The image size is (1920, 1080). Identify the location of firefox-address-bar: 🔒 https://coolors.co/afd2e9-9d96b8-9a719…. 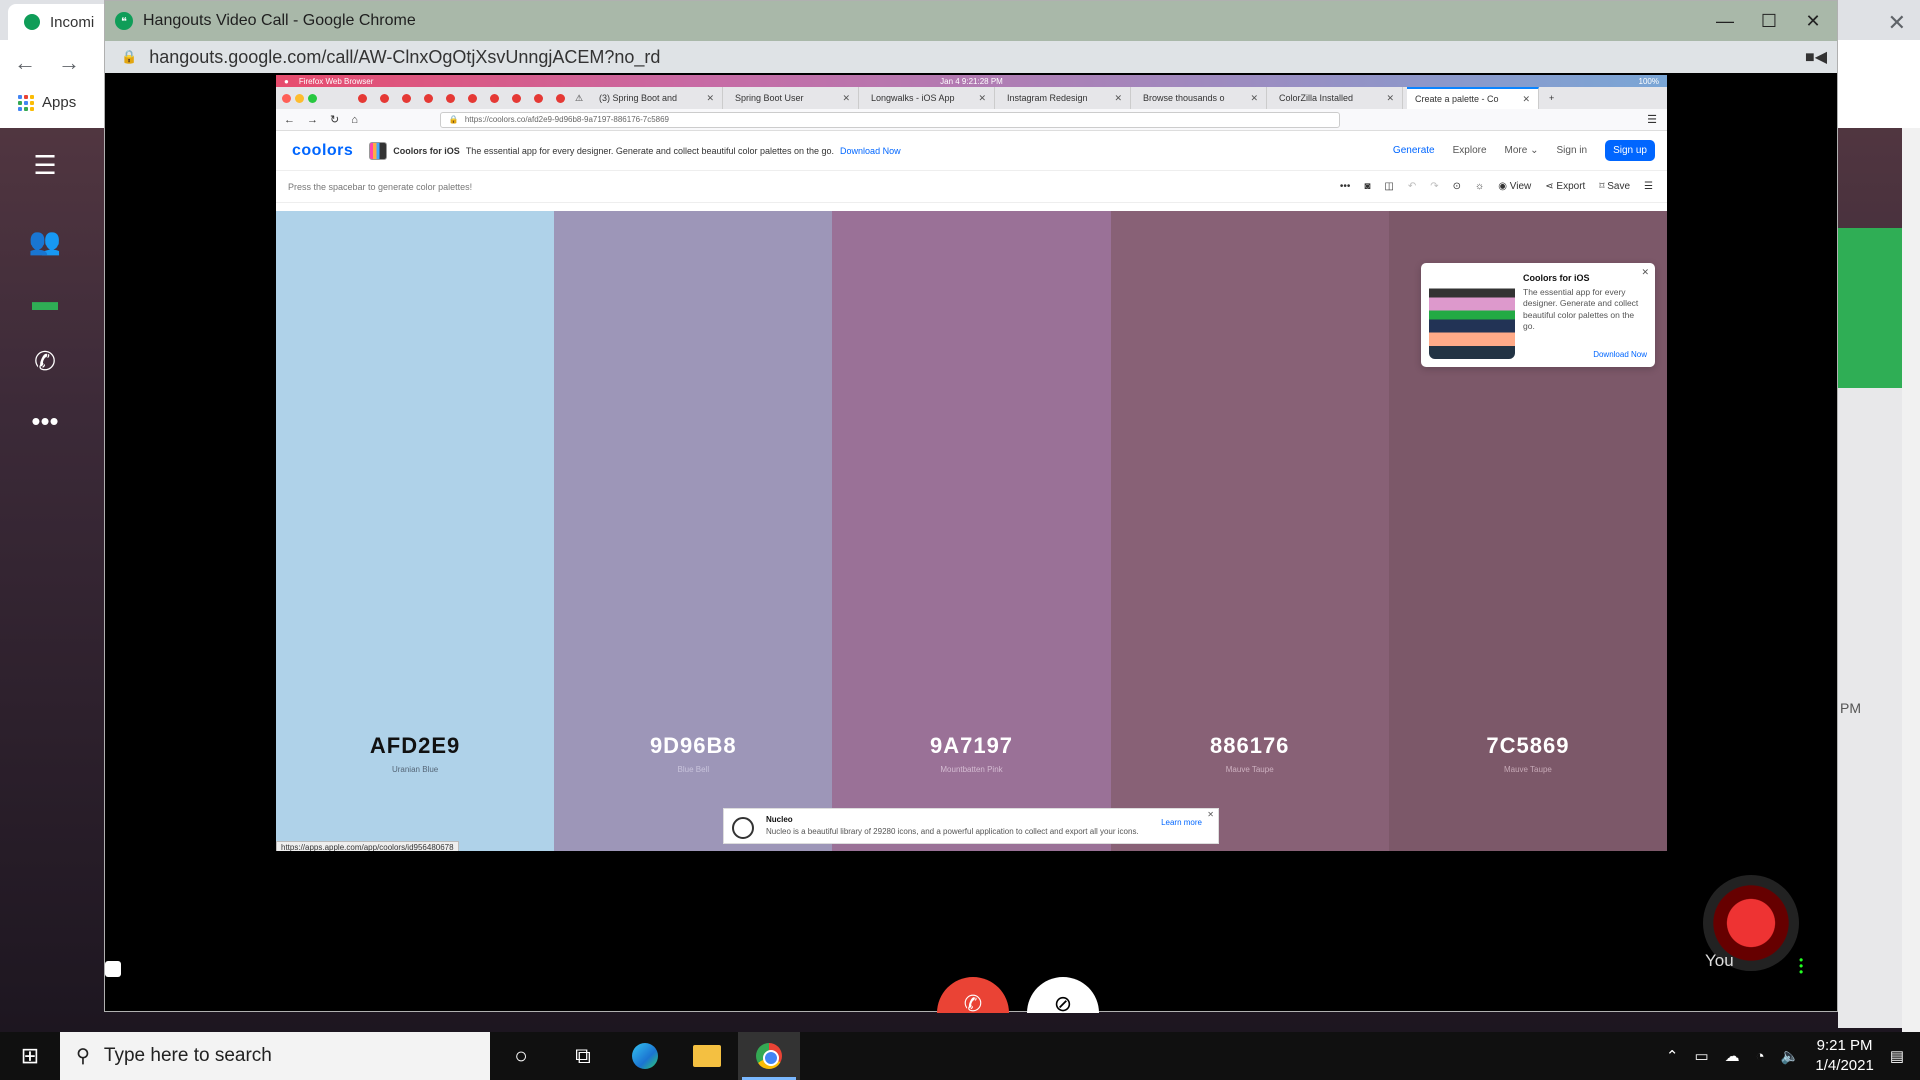
(889, 119).